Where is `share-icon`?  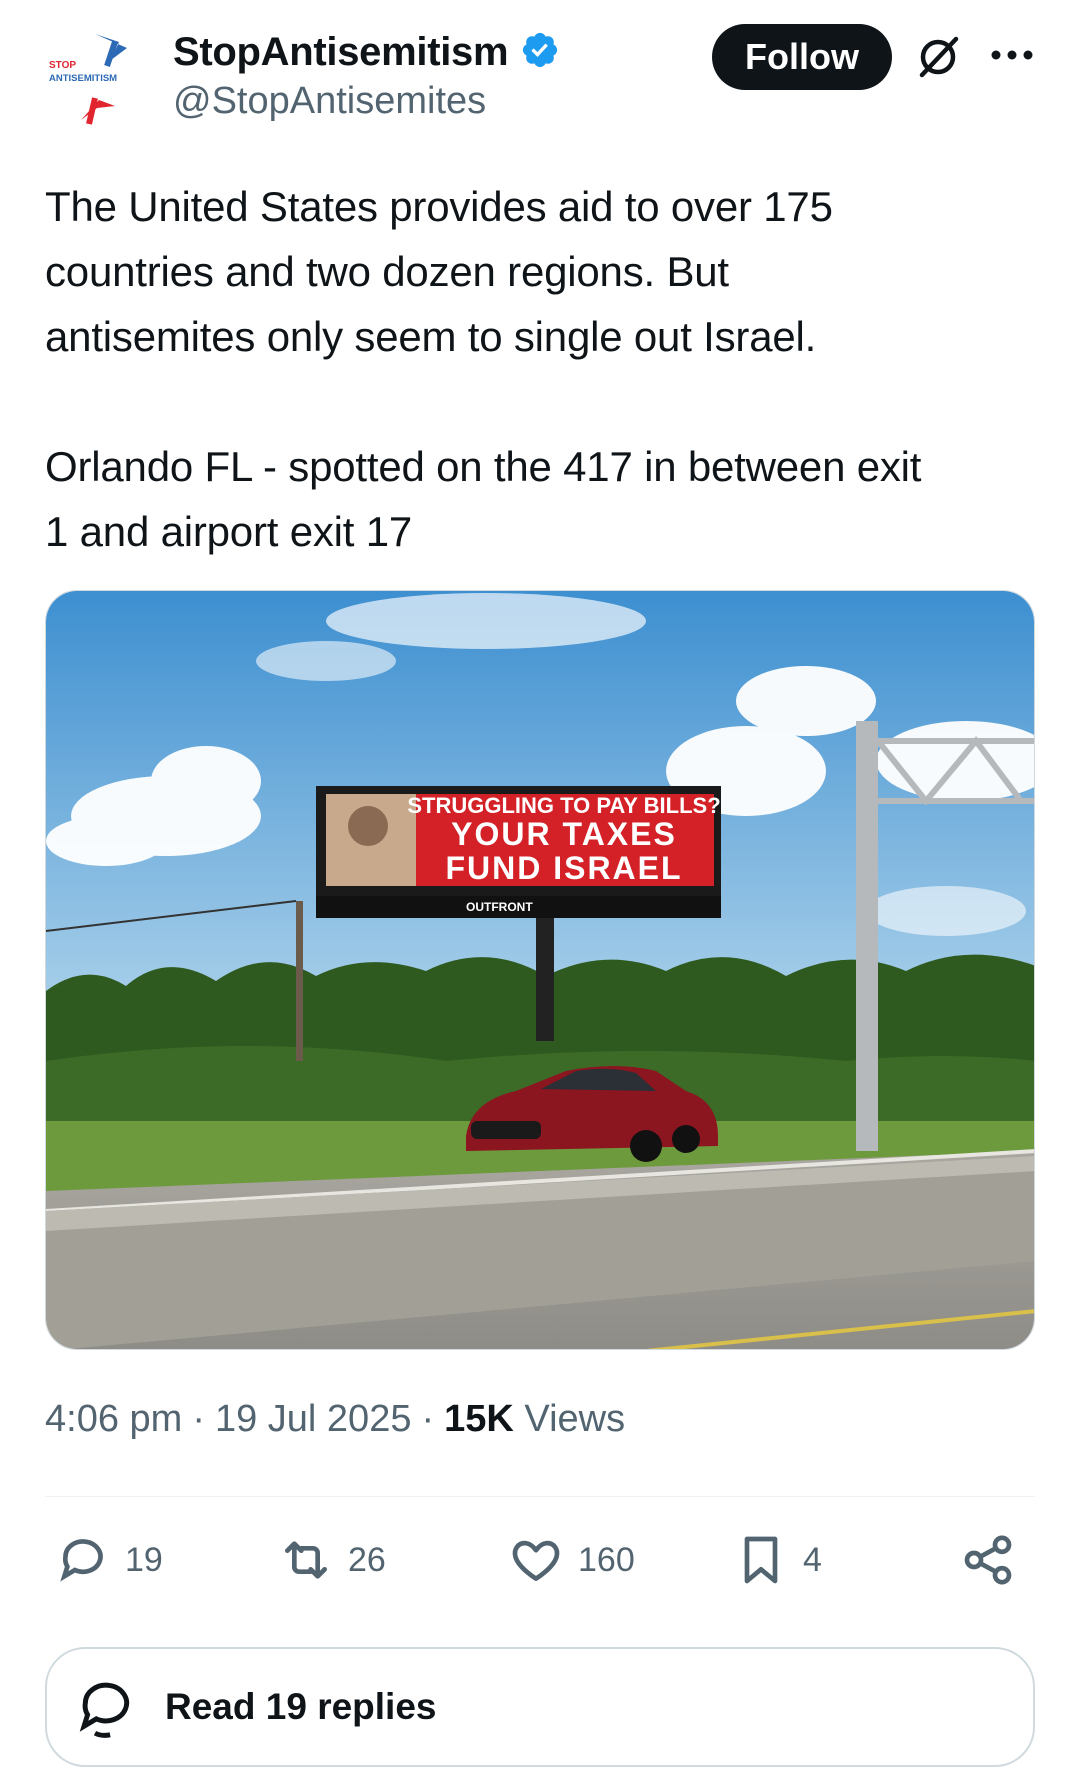
share-icon is located at coordinates (988, 1560).